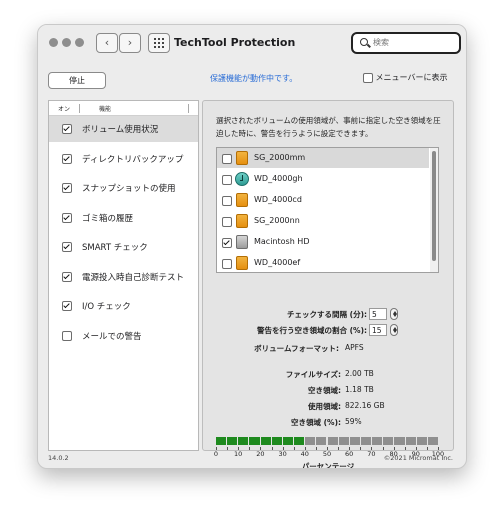 The image size is (500, 513). Describe the element at coordinates (159, 43) in the screenshot. I see `grid-view-button` at that location.